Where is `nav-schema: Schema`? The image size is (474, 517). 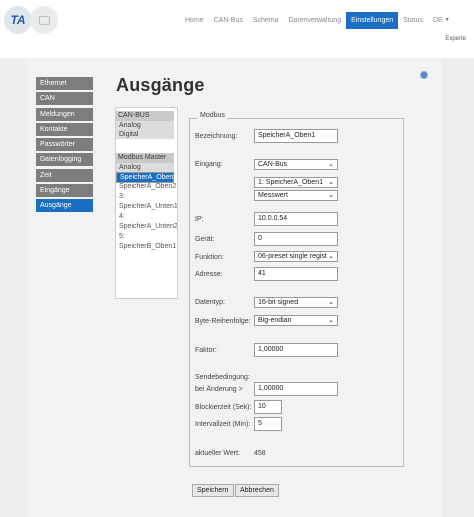 nav-schema: Schema is located at coordinates (266, 20).